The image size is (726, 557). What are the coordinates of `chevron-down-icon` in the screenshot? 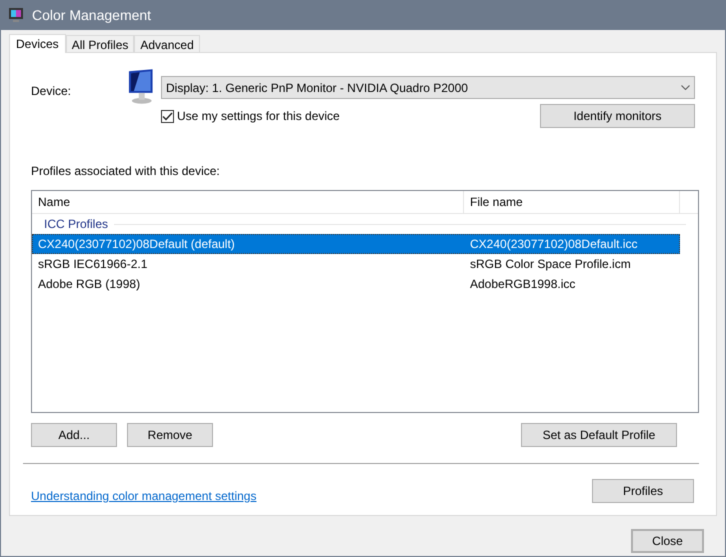 It's located at (685, 87).